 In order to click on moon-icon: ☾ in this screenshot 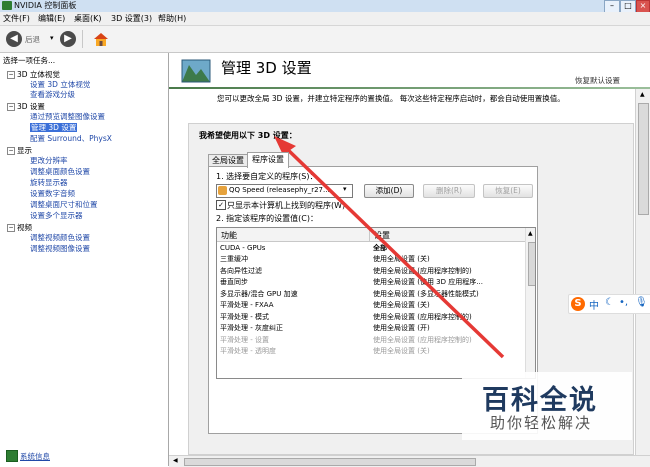, I will do `click(609, 302)`.